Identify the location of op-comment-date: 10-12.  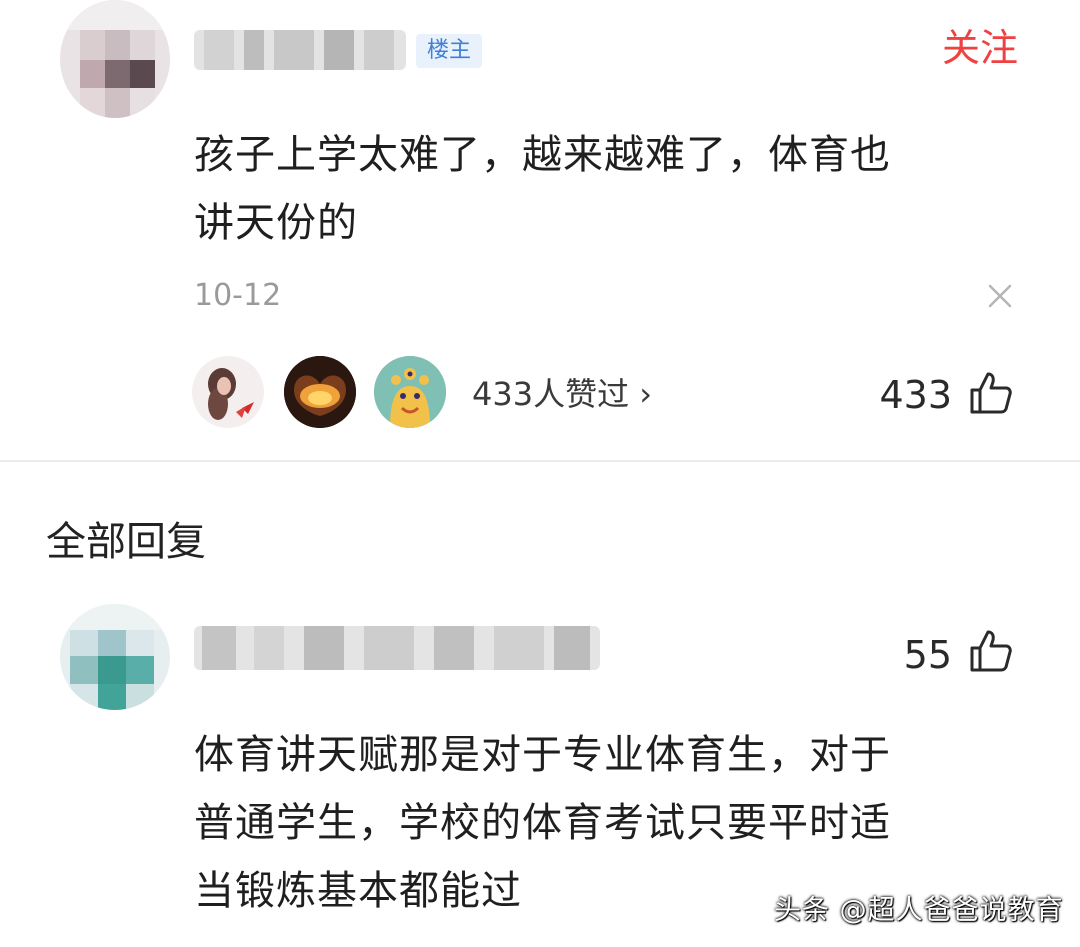
(238, 295).